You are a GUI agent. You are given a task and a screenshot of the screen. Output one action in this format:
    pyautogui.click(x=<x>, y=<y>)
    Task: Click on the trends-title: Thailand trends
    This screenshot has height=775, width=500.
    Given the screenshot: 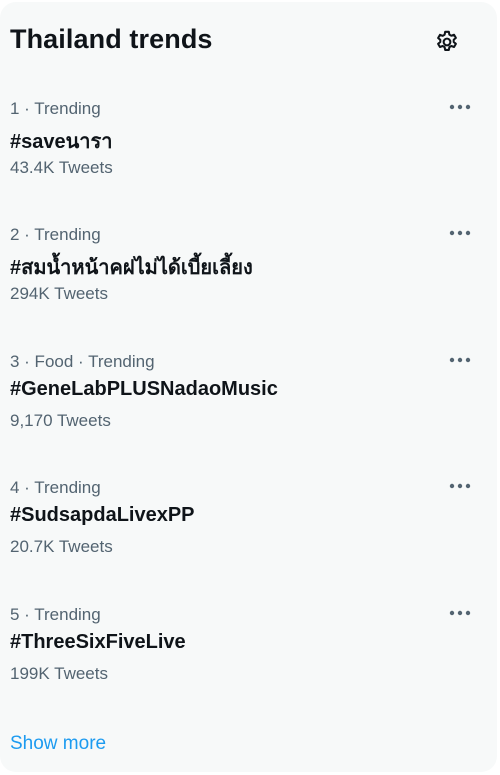 What is the action you would take?
    pyautogui.click(x=111, y=39)
    